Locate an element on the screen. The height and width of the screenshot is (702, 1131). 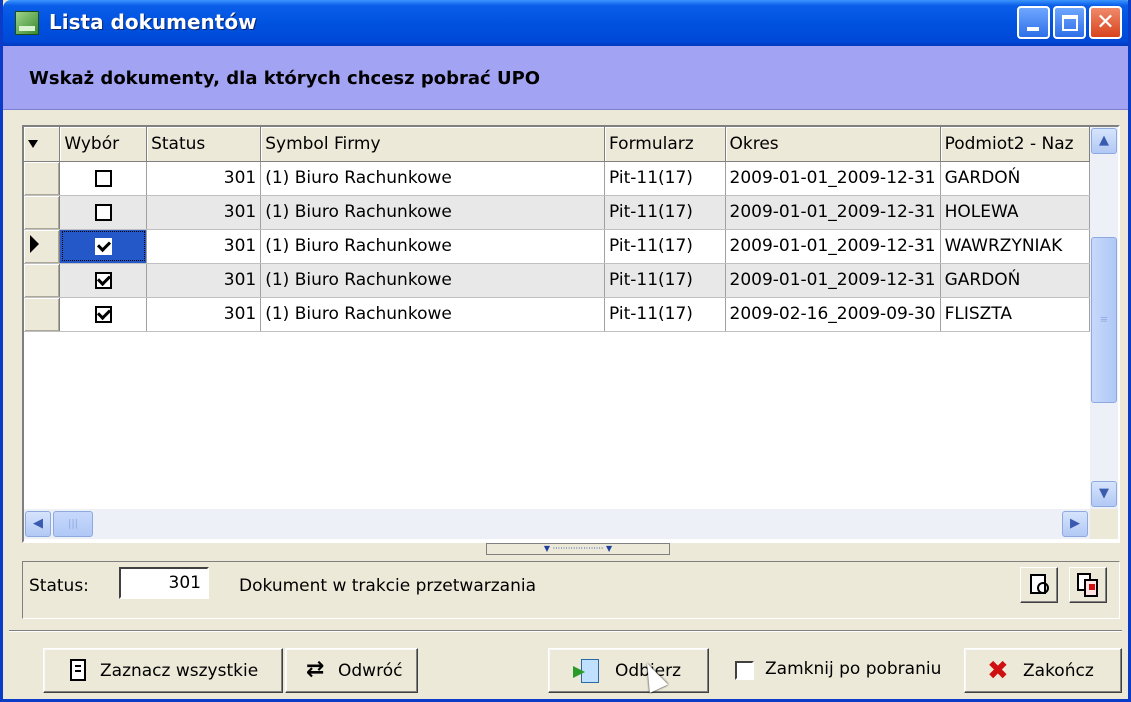
status-description: Dokument w trakcie przetwarzania is located at coordinates (388, 586).